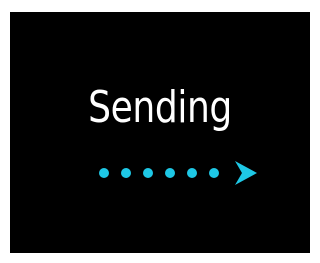 The image size is (320, 263). Describe the element at coordinates (159, 173) in the screenshot. I see `progress-dots` at that location.